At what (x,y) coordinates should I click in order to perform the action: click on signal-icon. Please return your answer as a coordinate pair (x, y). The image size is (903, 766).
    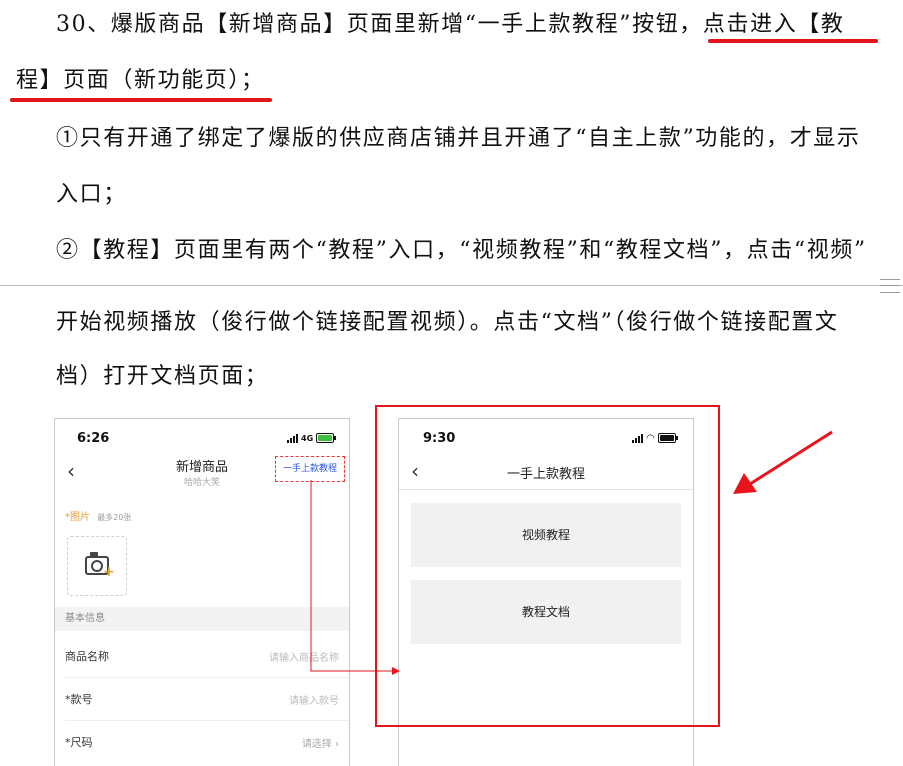
    Looking at the image, I should click on (292, 438).